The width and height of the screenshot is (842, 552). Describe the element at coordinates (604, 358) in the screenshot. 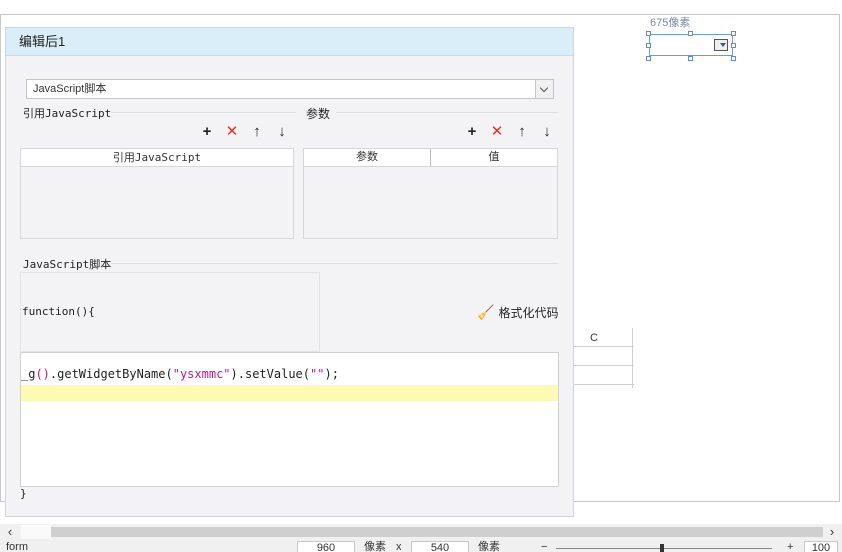

I see `cell-grid: C` at that location.